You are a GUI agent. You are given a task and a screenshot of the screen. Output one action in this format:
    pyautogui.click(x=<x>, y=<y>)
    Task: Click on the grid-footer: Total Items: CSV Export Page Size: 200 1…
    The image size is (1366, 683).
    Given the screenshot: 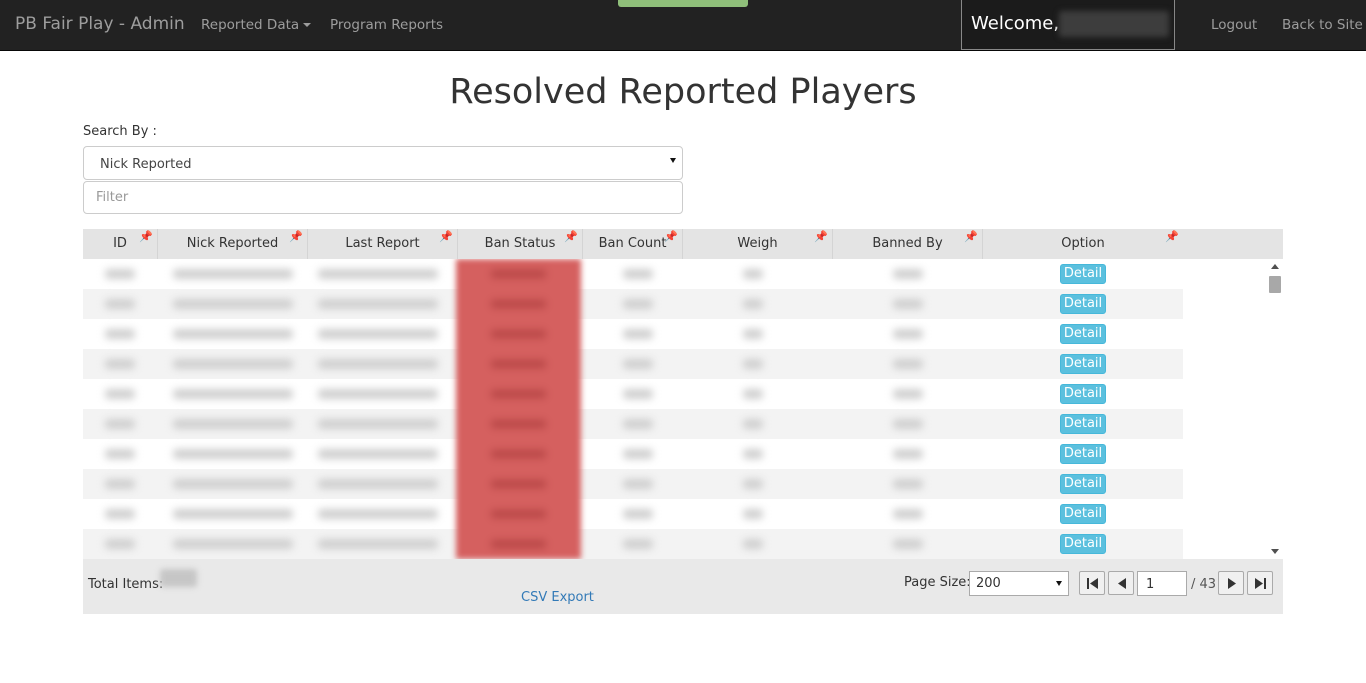 What is the action you would take?
    pyautogui.click(x=683, y=586)
    